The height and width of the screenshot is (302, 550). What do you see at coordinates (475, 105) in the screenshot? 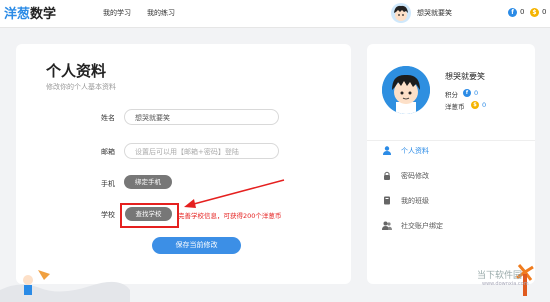
I see `onion-coin-icon: $` at bounding box center [475, 105].